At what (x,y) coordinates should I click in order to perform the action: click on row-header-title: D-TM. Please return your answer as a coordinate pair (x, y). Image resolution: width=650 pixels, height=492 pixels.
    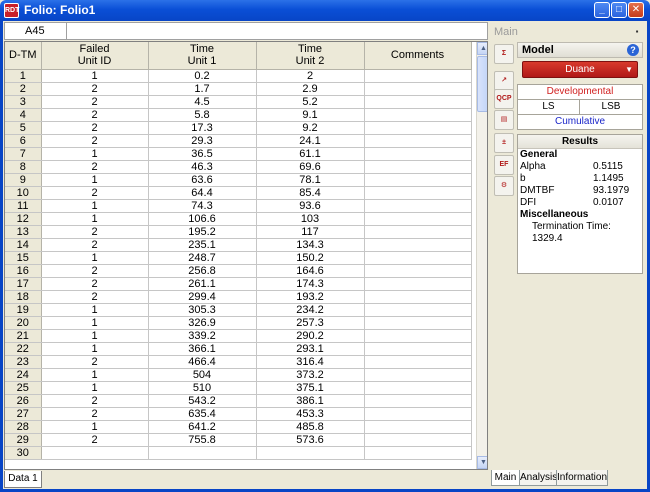
    Looking at the image, I should click on (23, 56).